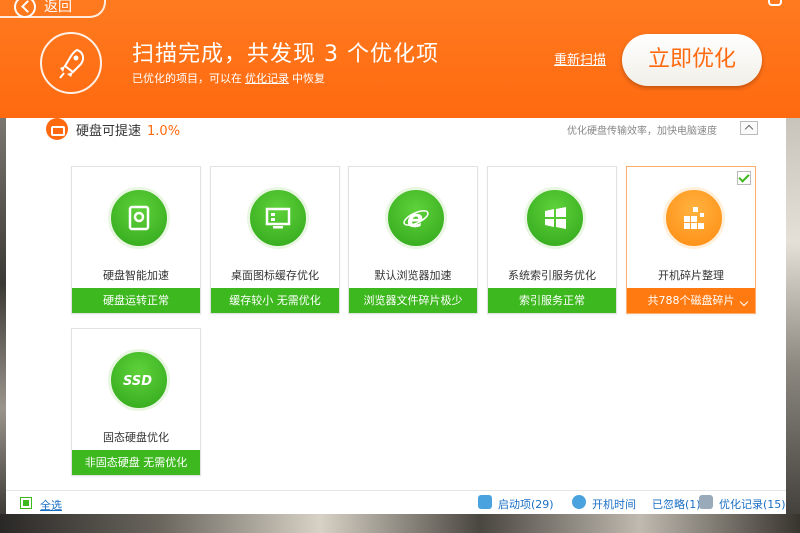  I want to click on background-photo-right, so click(793, 325).